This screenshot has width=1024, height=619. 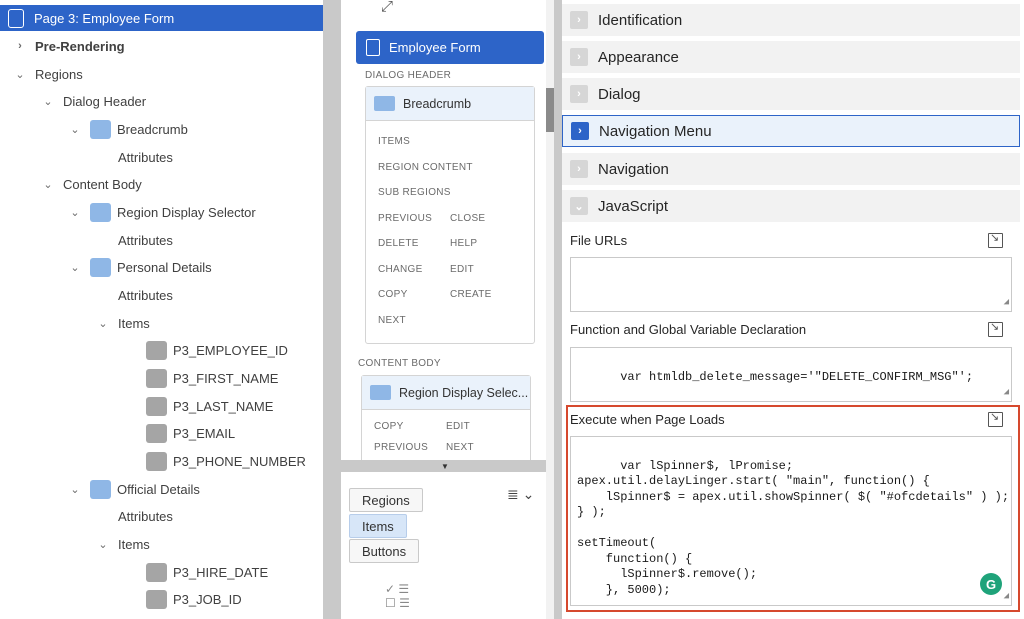 What do you see at coordinates (41, 74) in the screenshot?
I see `tree-node-regions: ⌄ Regions` at bounding box center [41, 74].